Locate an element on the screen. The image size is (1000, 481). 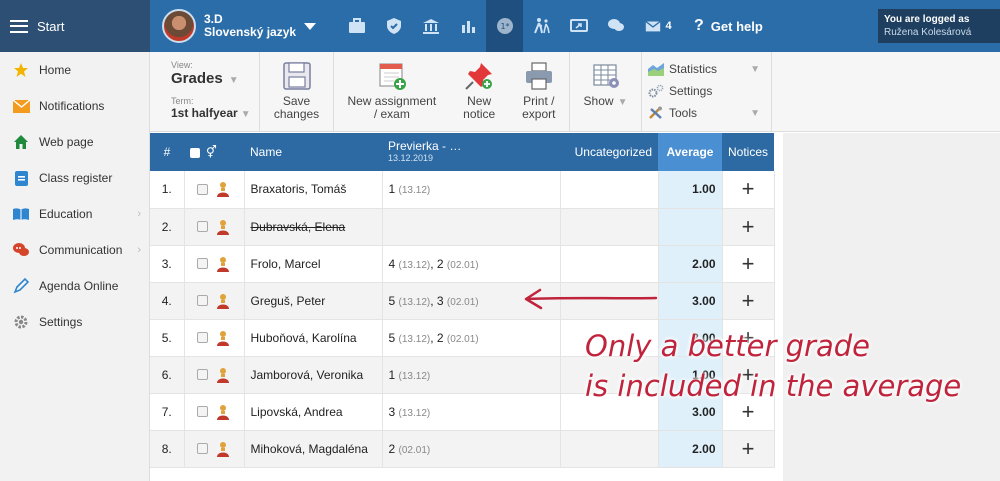
start-menu-button: Start is located at coordinates (75, 26).